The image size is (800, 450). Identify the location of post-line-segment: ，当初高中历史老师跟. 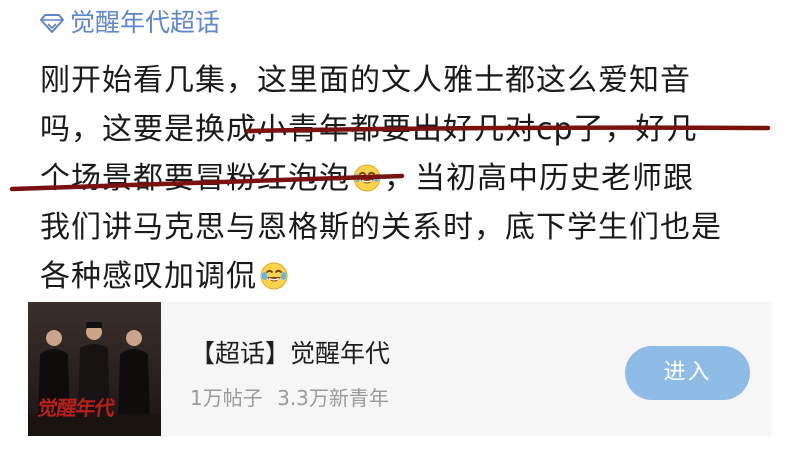
(539, 178).